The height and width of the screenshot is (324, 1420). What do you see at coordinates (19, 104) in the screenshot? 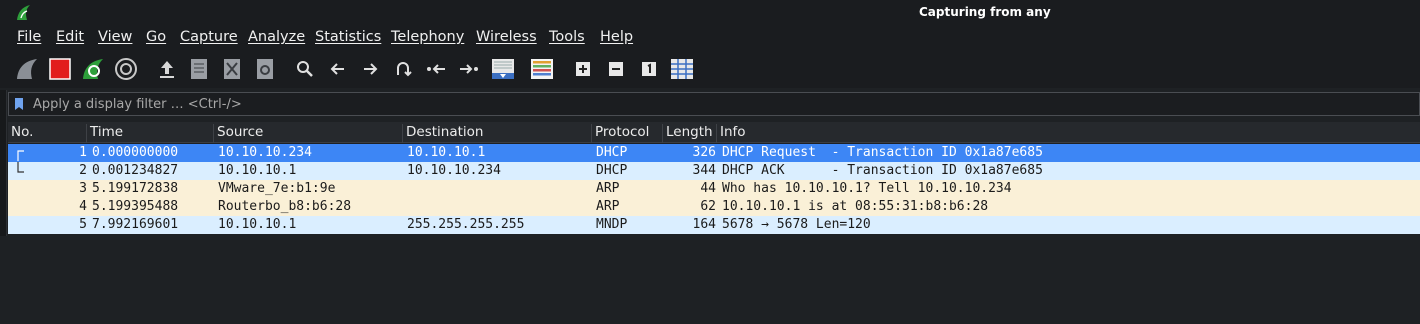
I see `bookmark-filter-icon` at bounding box center [19, 104].